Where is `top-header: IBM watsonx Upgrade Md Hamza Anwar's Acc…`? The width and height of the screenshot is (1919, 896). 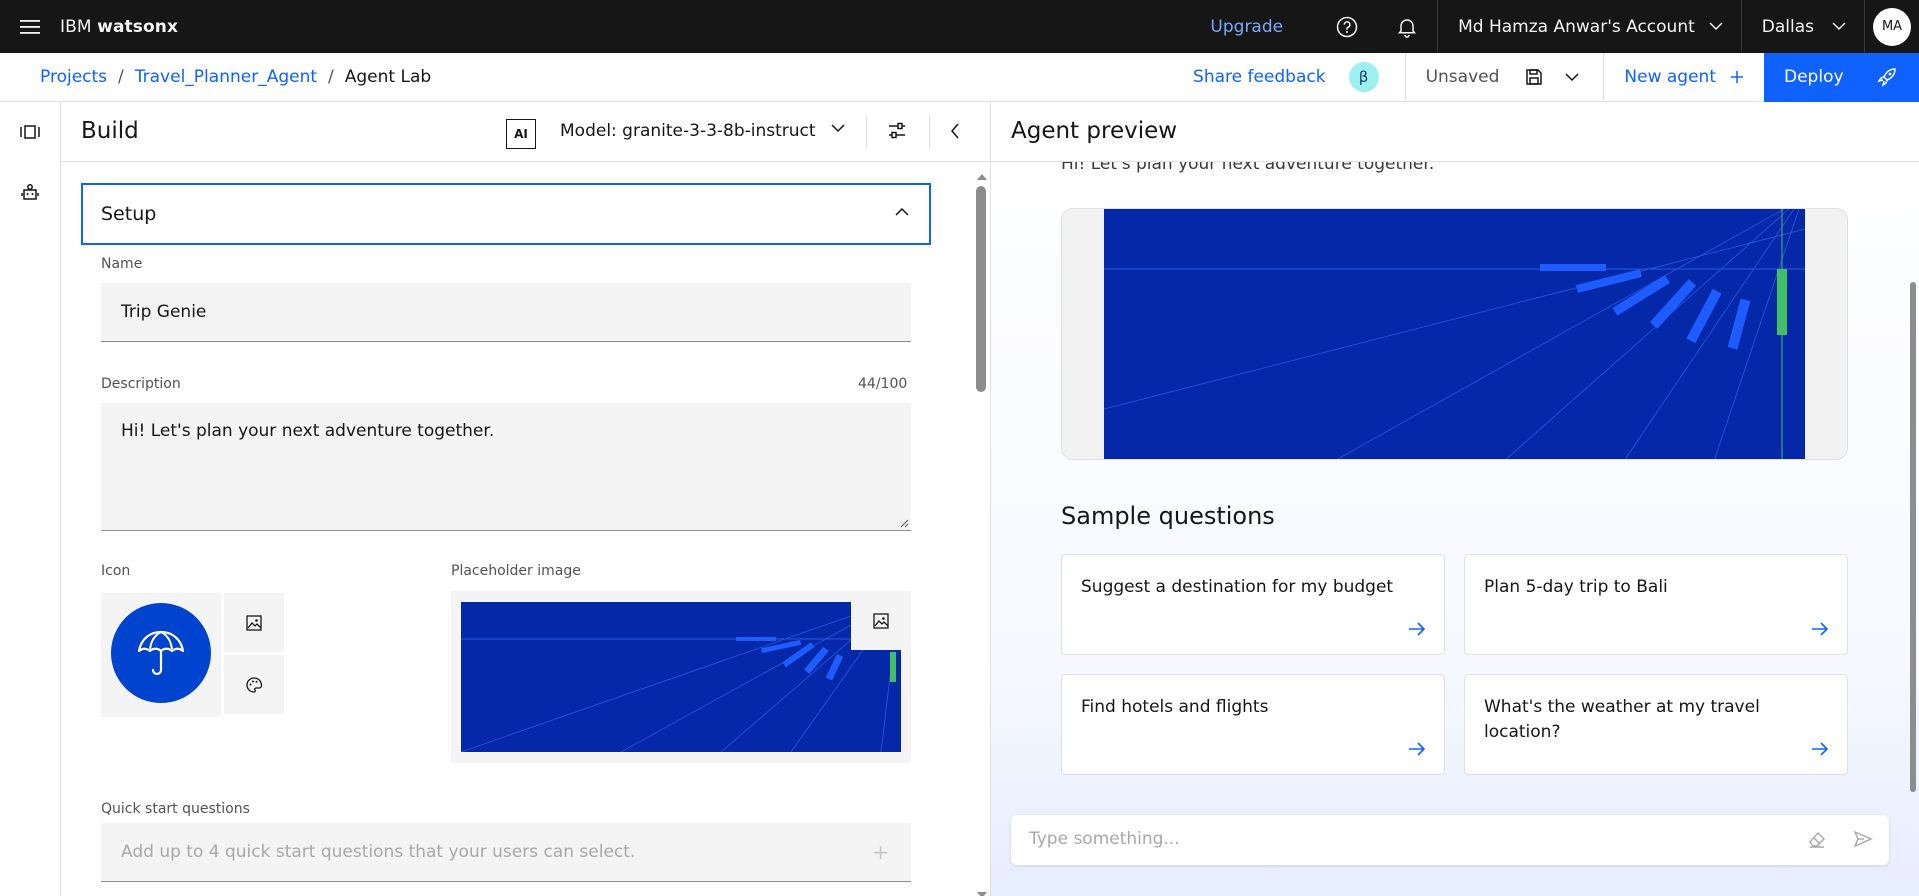
top-header: IBM watsonx Upgrade Md Hamza Anwar's Acc… is located at coordinates (959, 26).